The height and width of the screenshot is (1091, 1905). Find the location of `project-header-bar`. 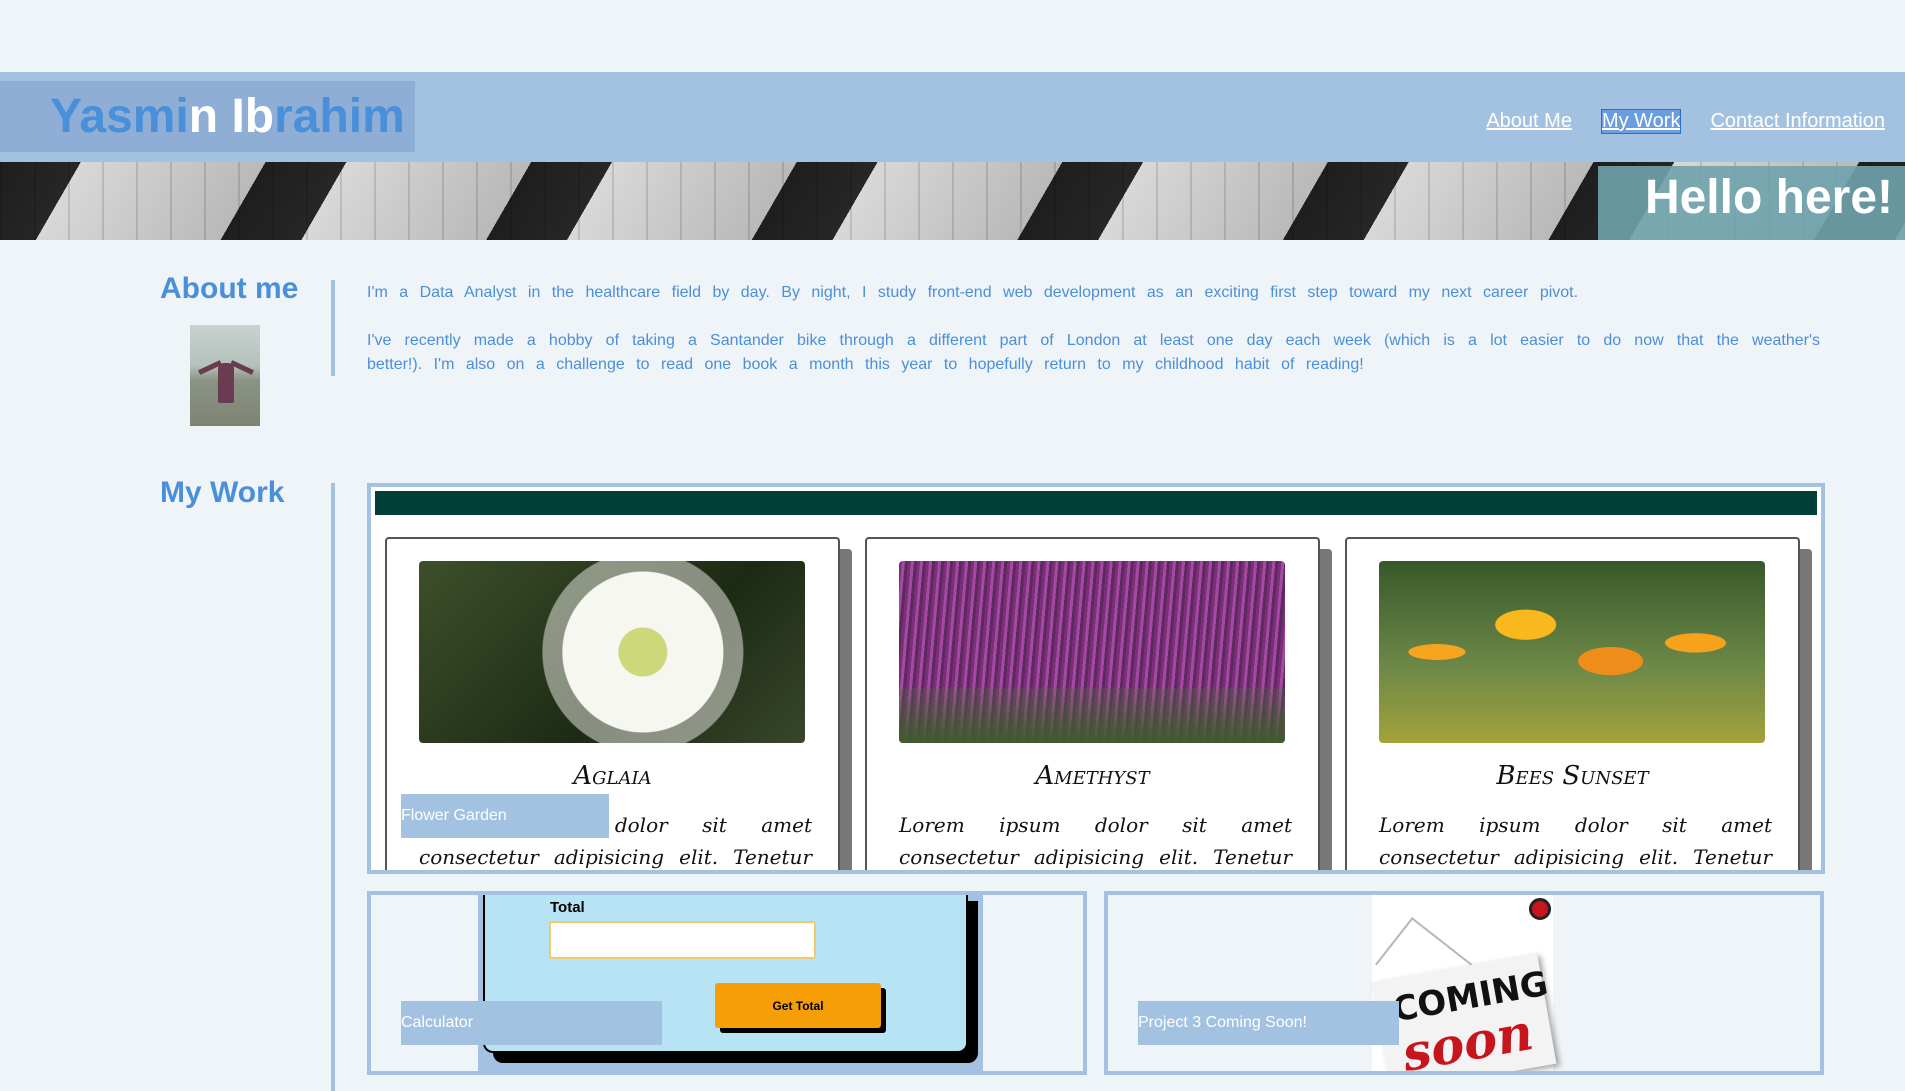

project-header-bar is located at coordinates (1096, 503).